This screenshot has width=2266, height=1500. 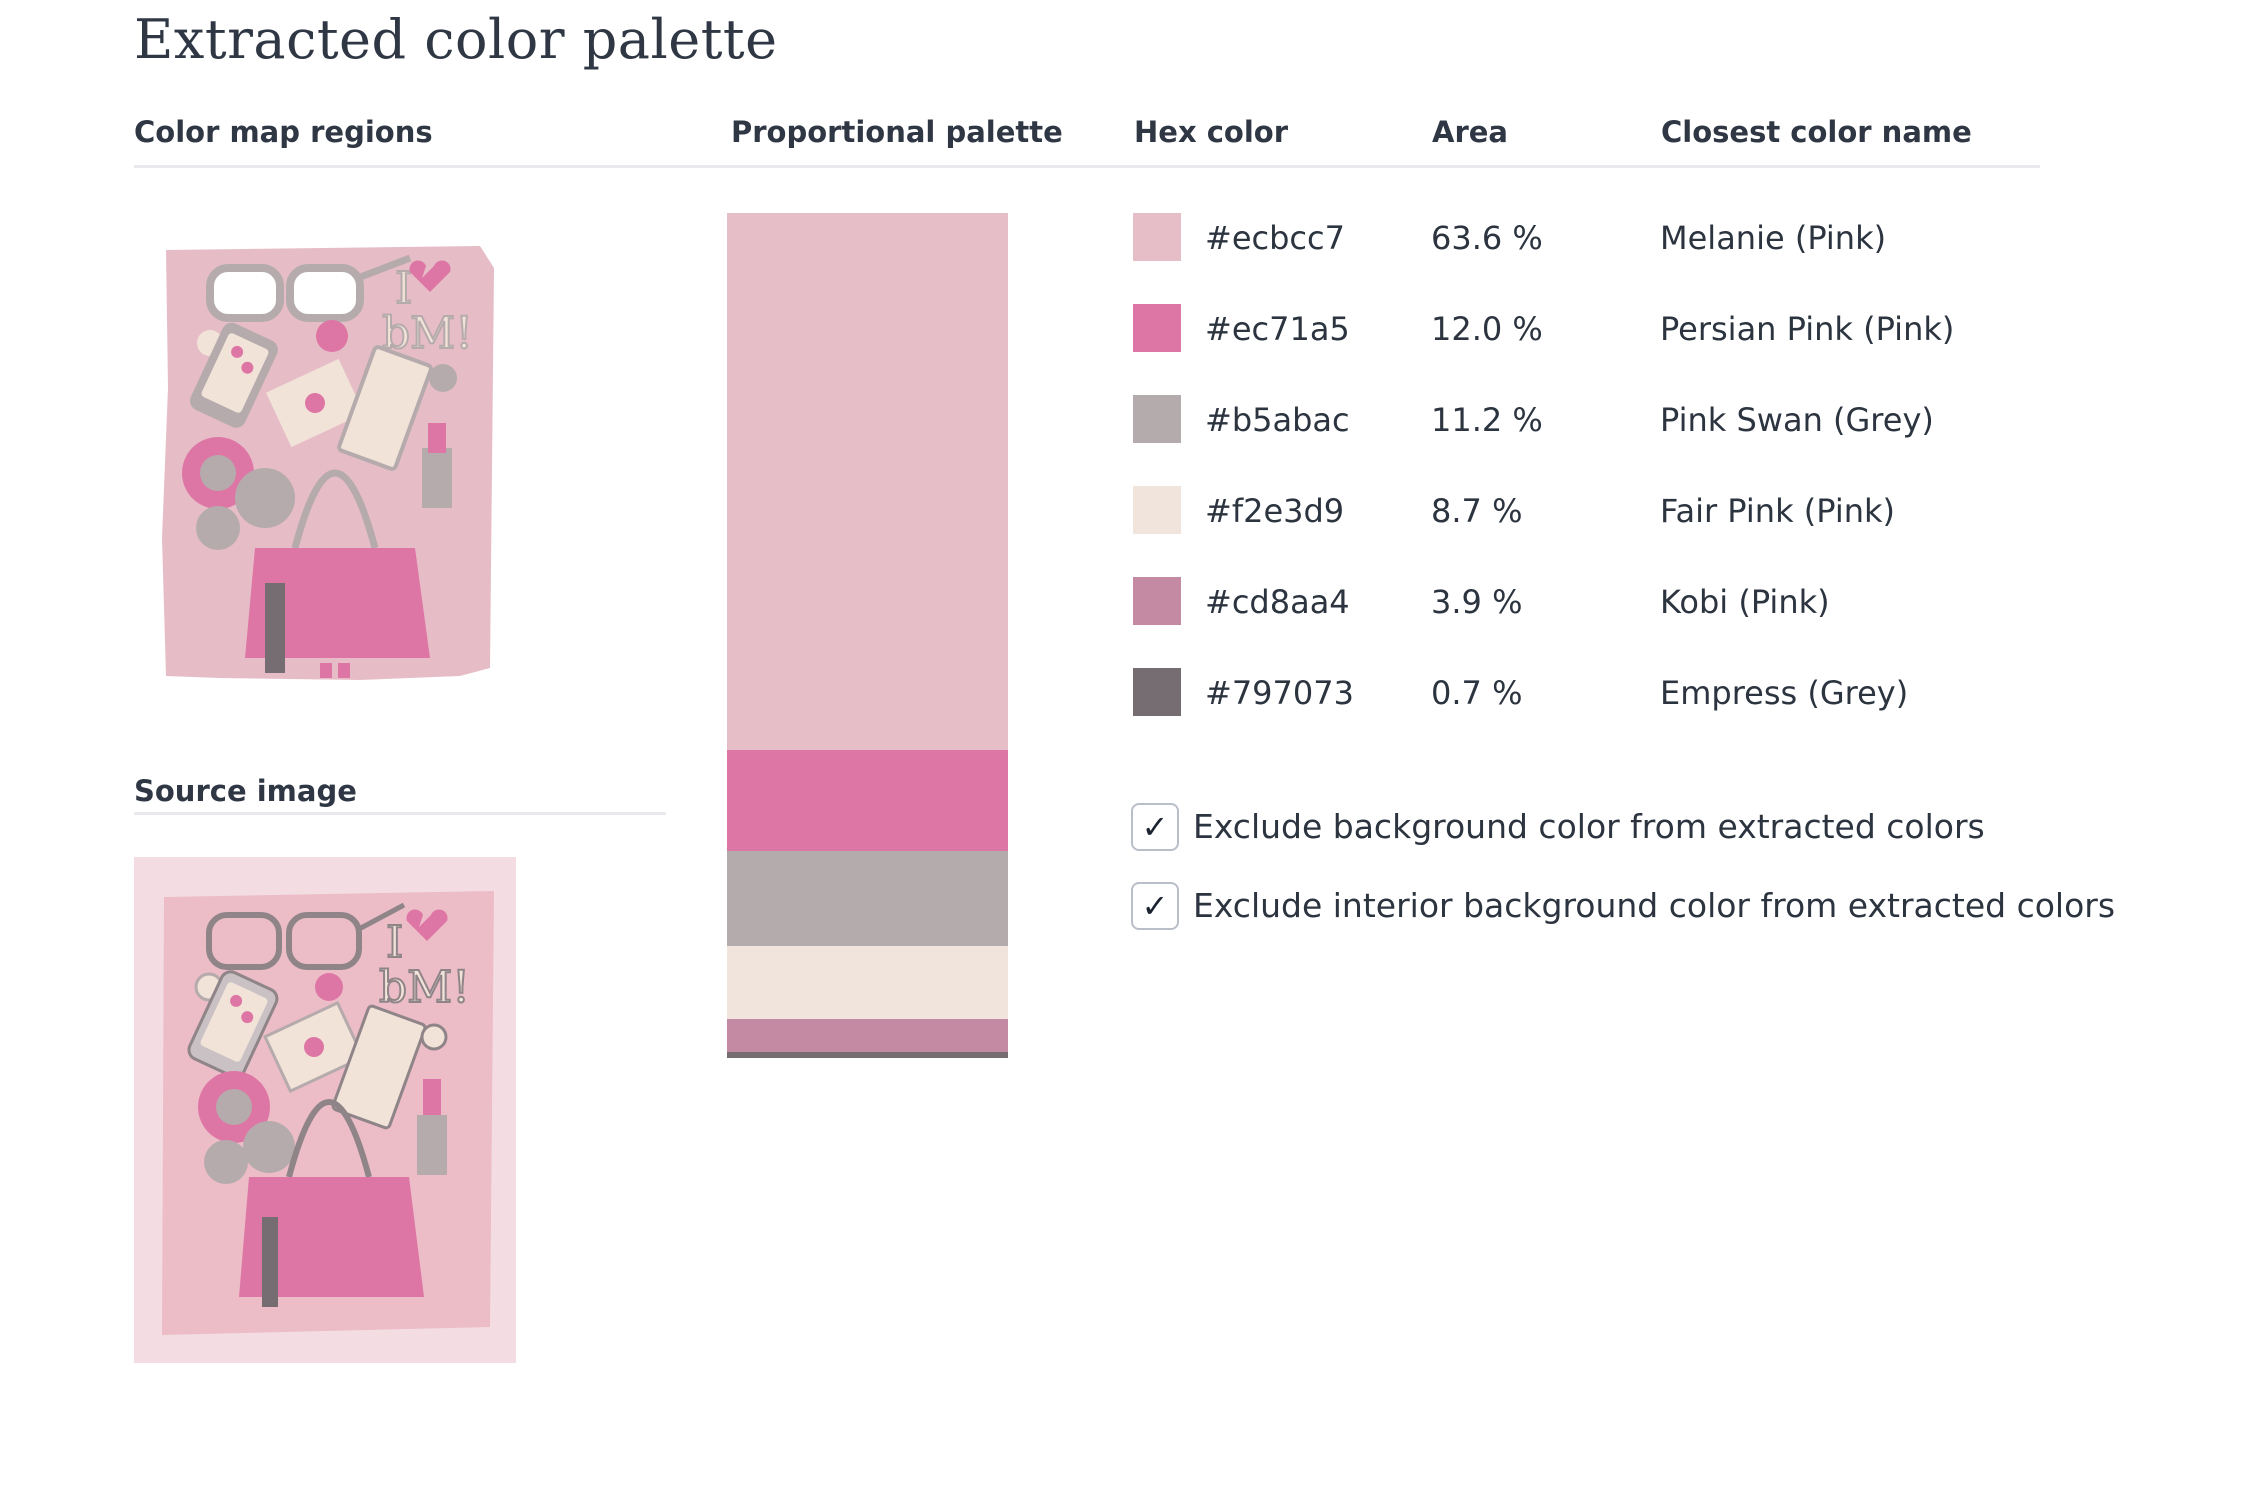 What do you see at coordinates (1279, 693) in the screenshot?
I see `hex-value: #797073` at bounding box center [1279, 693].